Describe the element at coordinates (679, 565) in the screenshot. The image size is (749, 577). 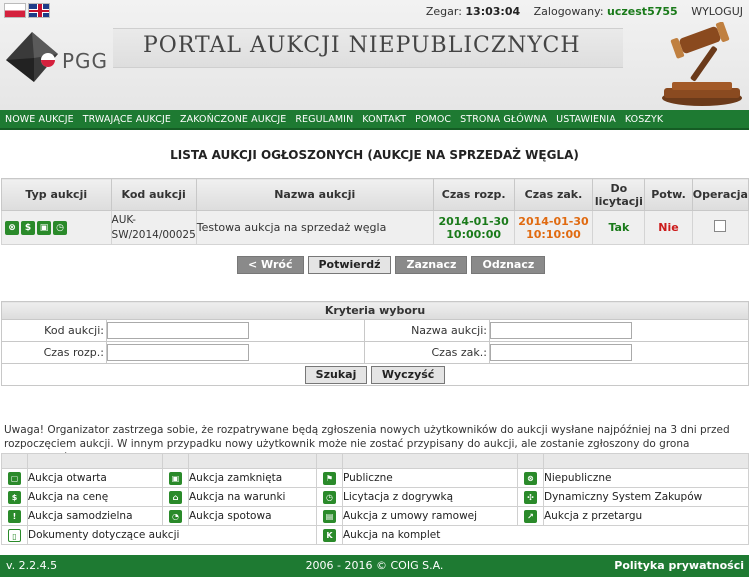
I see `privacy-link: Polityka prywatności` at that location.